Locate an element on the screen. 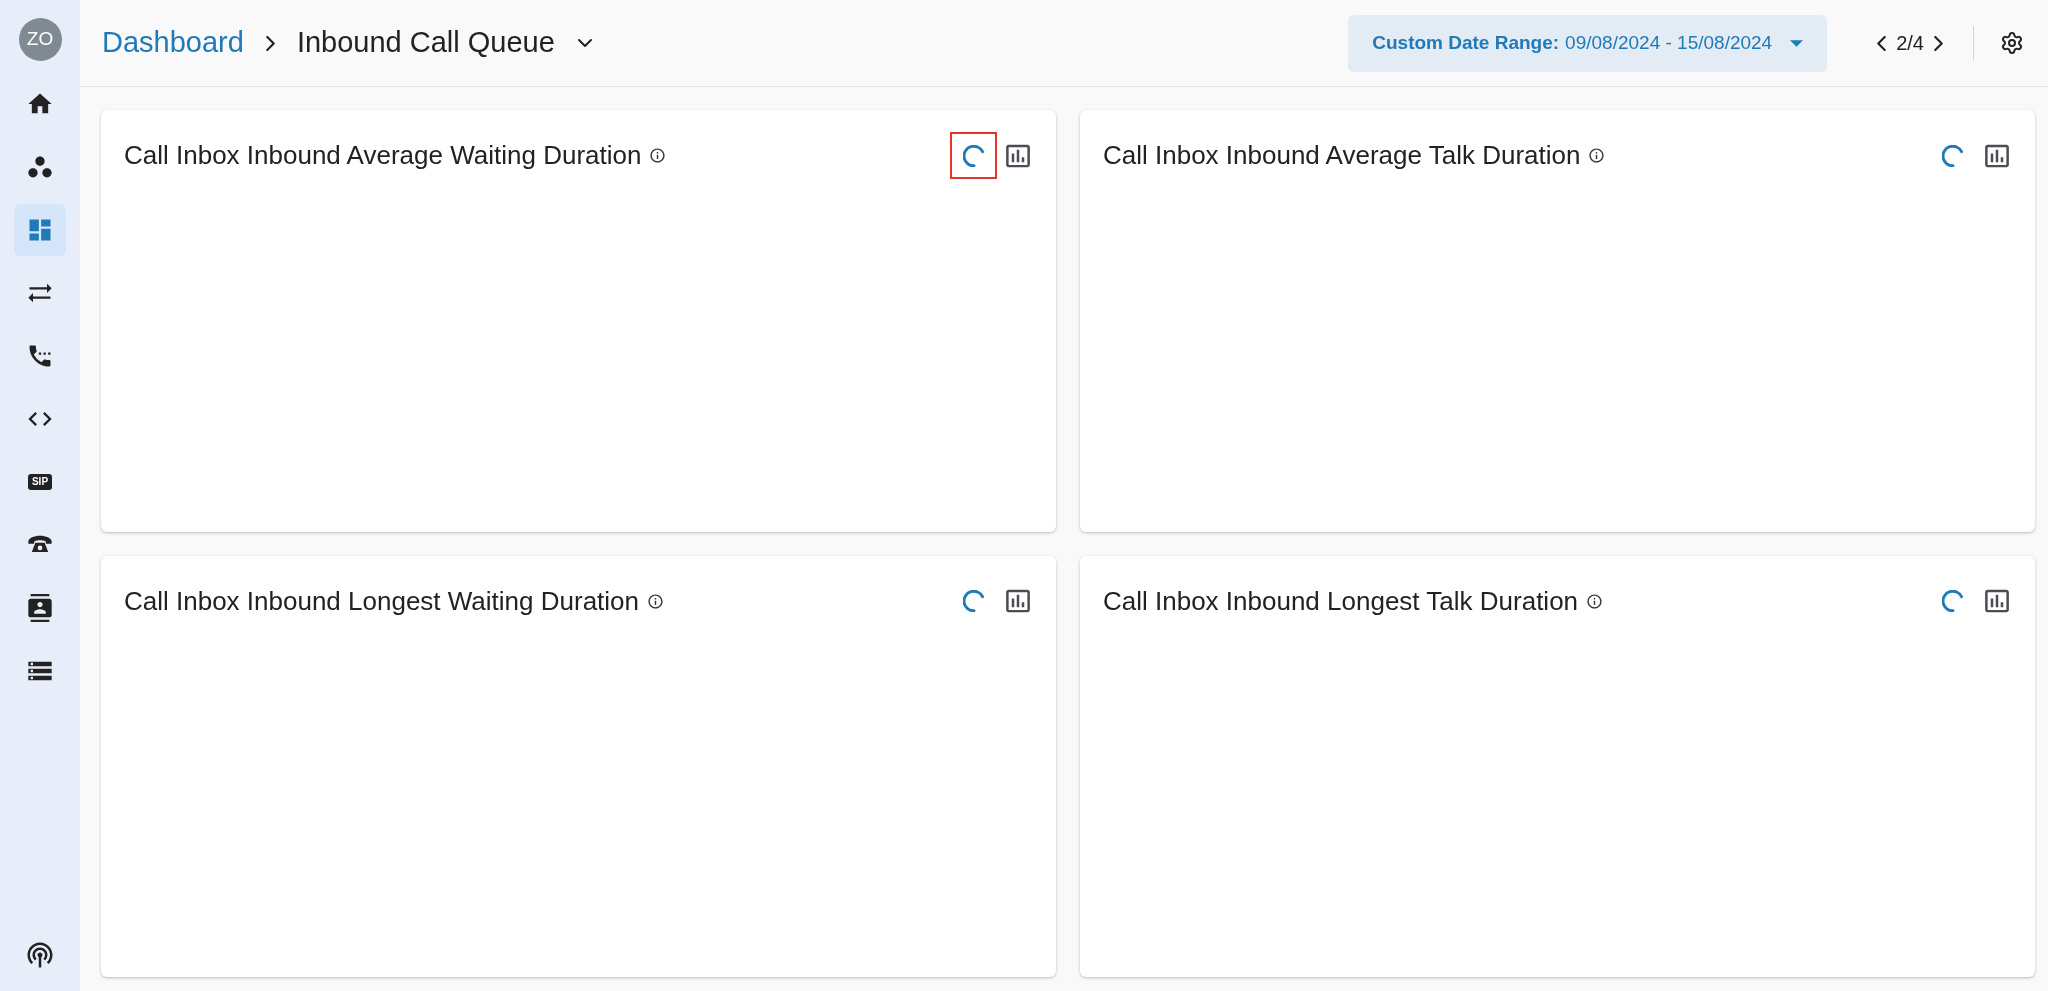  breadcrumb-link: Dashboard is located at coordinates (173, 43).